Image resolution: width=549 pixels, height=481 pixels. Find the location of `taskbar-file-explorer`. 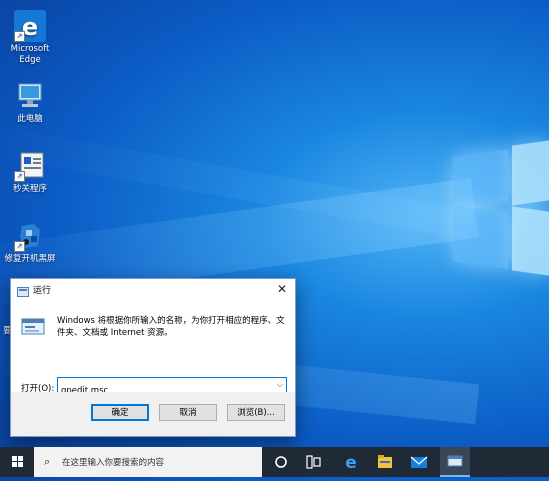

taskbar-file-explorer is located at coordinates (385, 462).